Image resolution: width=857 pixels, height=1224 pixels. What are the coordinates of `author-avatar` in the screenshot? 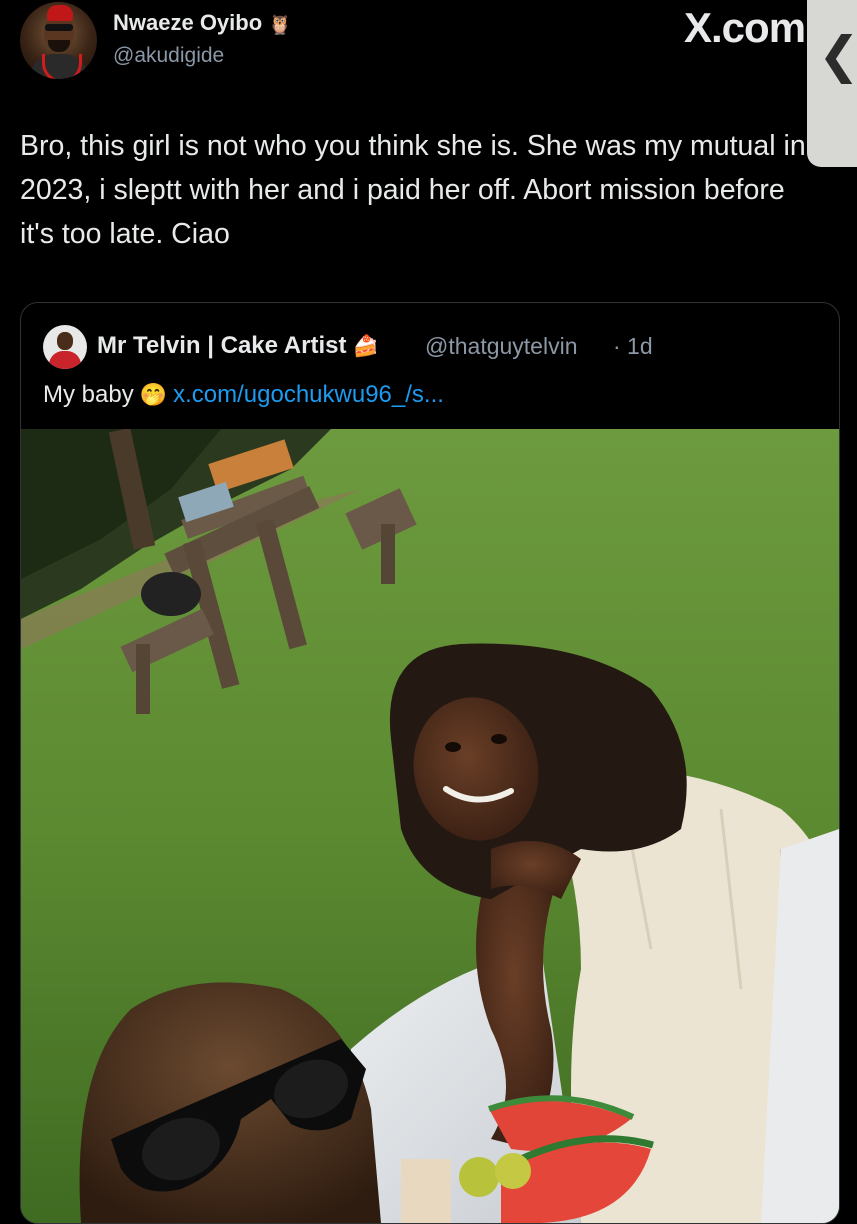 It's located at (58, 40).